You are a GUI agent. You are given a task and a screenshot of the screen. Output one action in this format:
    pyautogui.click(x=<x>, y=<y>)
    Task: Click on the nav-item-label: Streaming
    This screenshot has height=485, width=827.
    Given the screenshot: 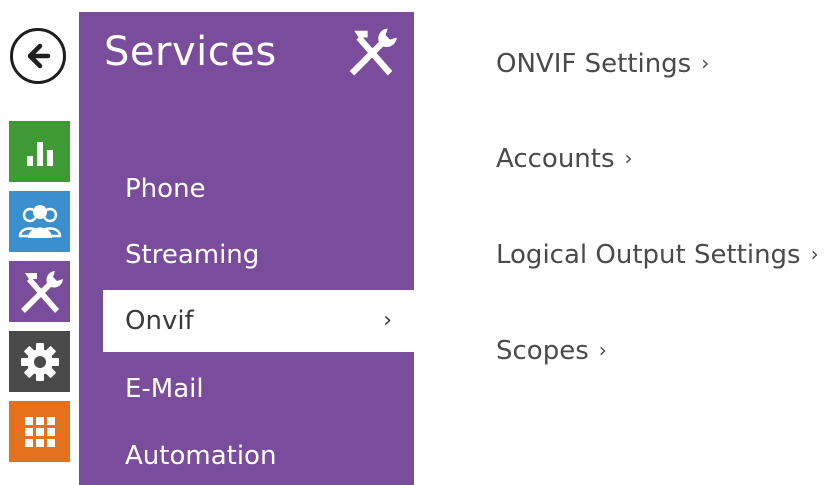 What is the action you would take?
    pyautogui.click(x=192, y=255)
    